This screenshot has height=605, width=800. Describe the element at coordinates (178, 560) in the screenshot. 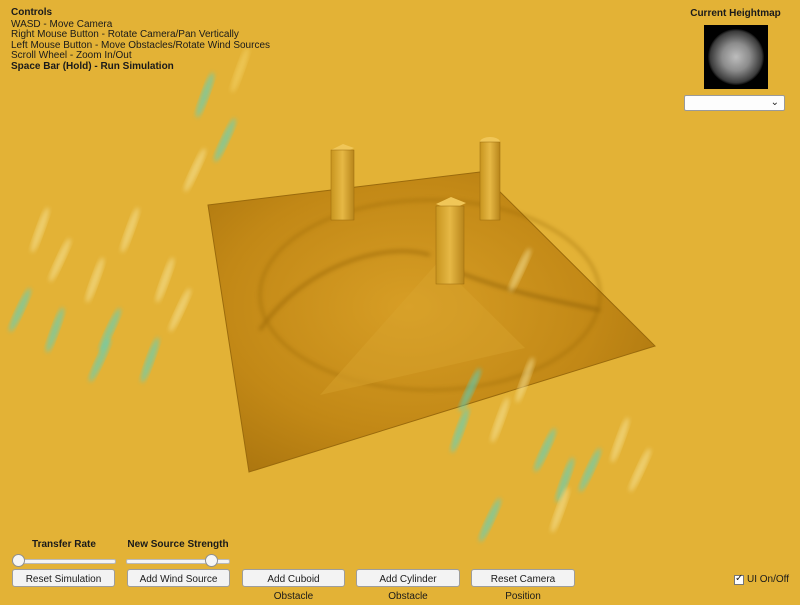

I see `source-strength-slider` at that location.